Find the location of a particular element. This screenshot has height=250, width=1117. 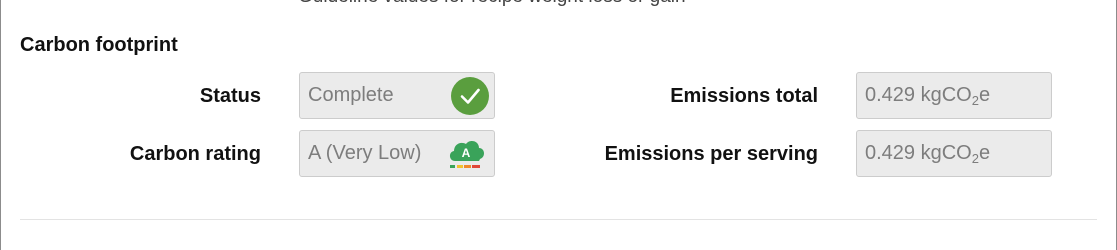

emissions-per-serving-field: 0.429 kgCO2e is located at coordinates (954, 153).